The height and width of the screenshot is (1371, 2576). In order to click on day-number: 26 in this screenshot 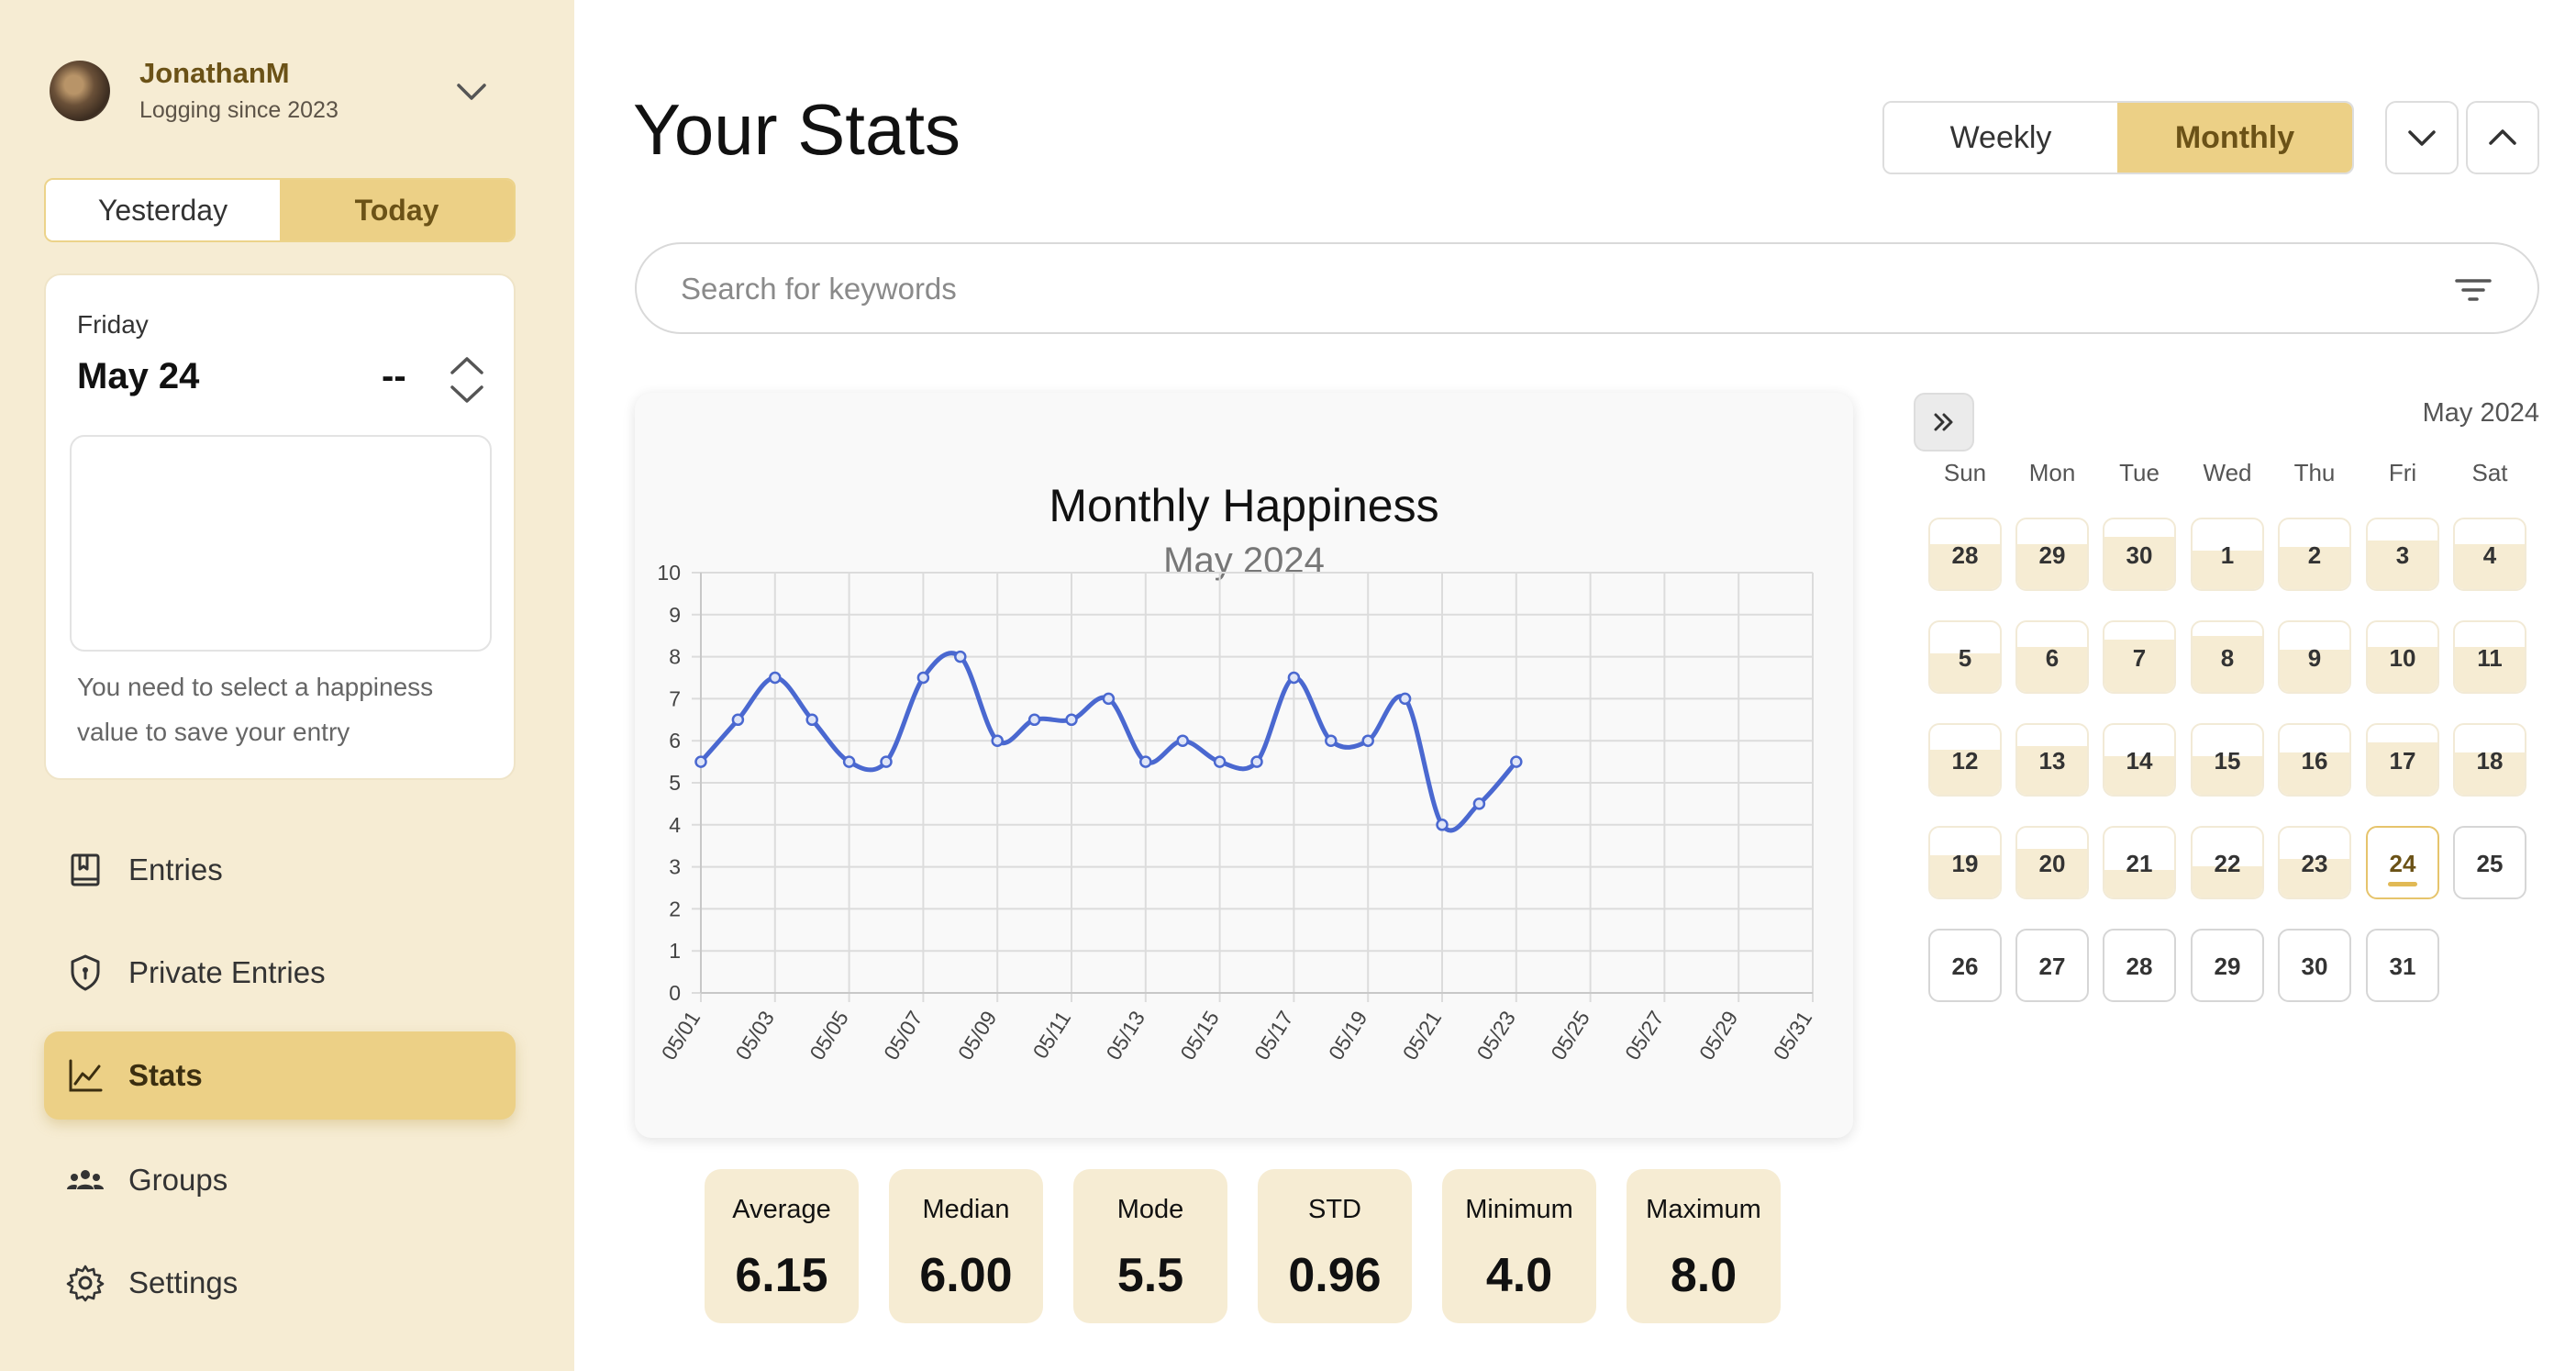, I will do `click(1965, 966)`.